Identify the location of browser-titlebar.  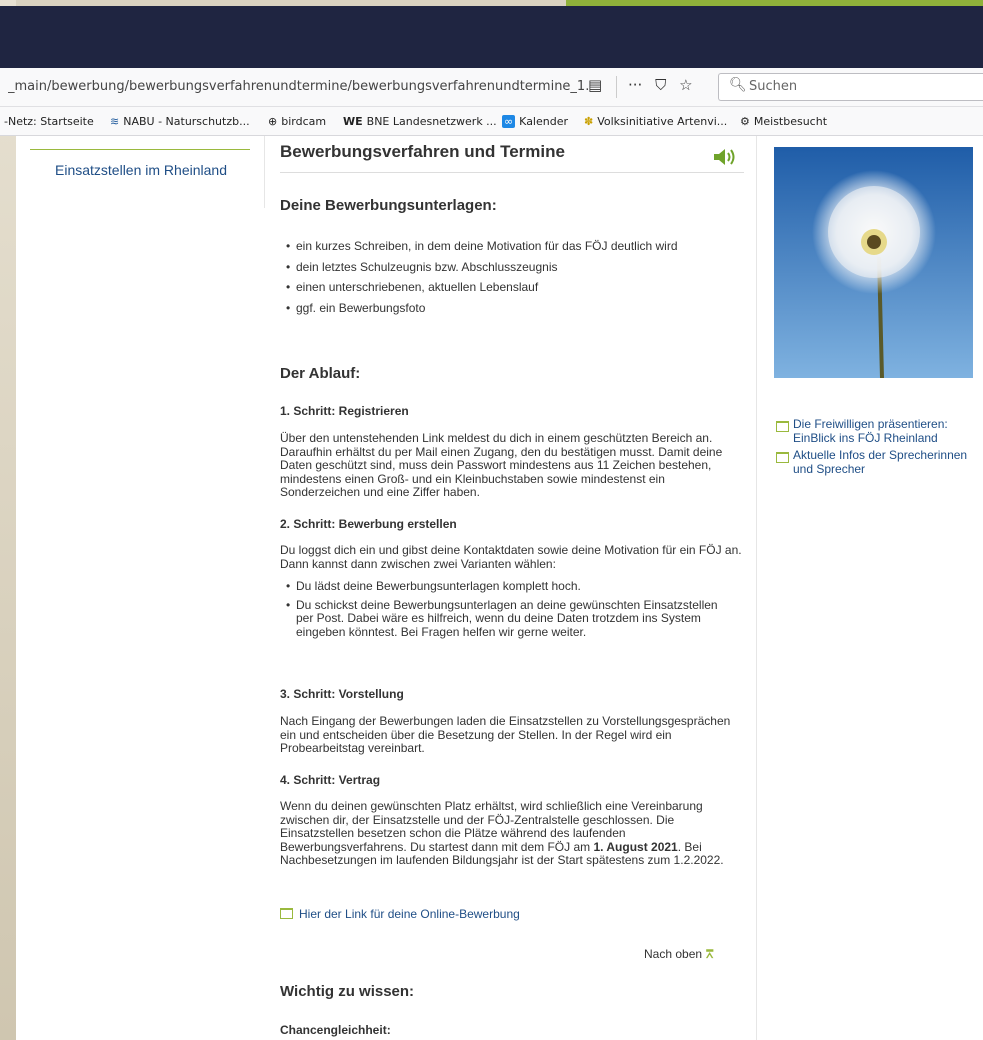
(491, 37).